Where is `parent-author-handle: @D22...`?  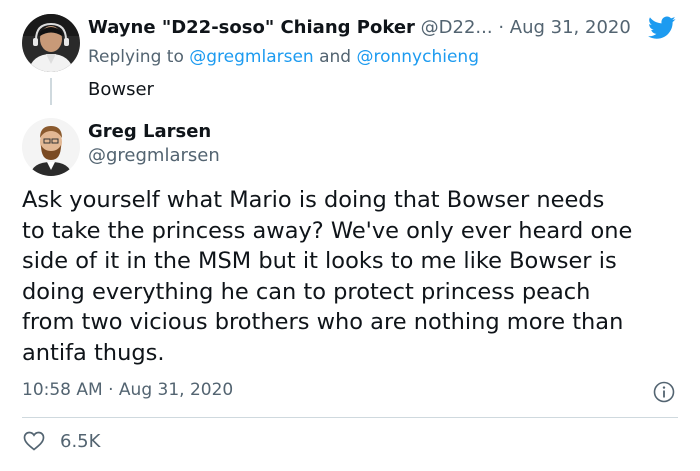 parent-author-handle: @D22... is located at coordinates (457, 27).